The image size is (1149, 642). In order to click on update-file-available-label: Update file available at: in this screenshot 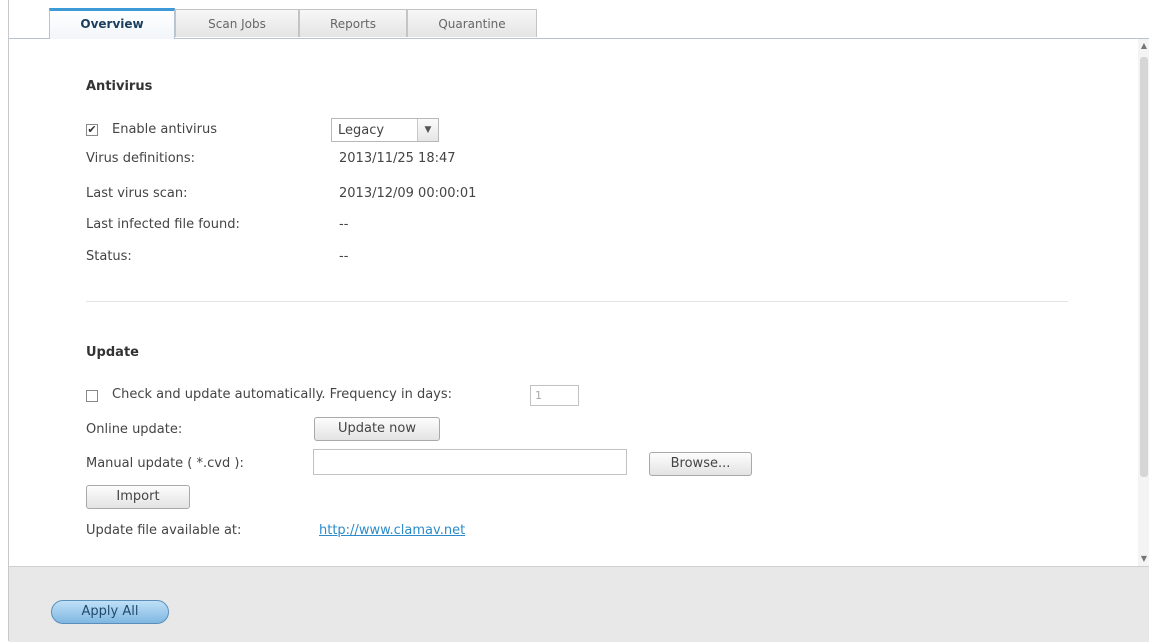, I will do `click(164, 530)`.